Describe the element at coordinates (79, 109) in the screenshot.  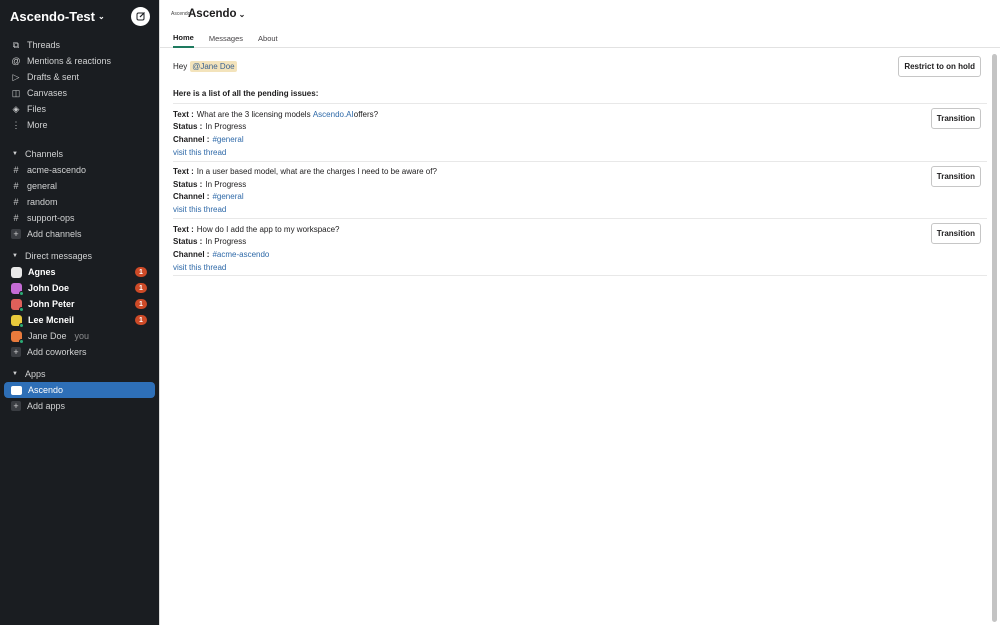
I see `nav-item-files: ◈ Files` at that location.